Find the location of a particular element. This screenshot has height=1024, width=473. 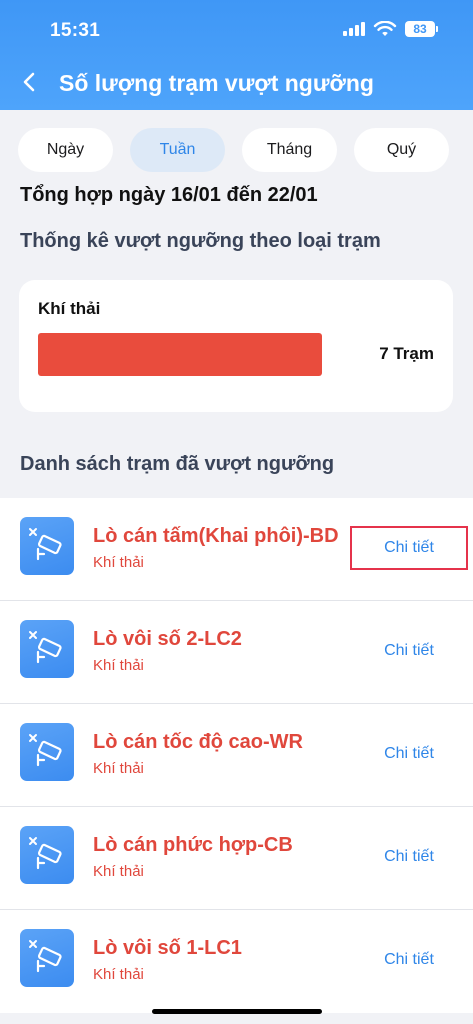

list-item: Lò vôi số 2-LC2 Khí thải Chi tiết is located at coordinates (236, 652).